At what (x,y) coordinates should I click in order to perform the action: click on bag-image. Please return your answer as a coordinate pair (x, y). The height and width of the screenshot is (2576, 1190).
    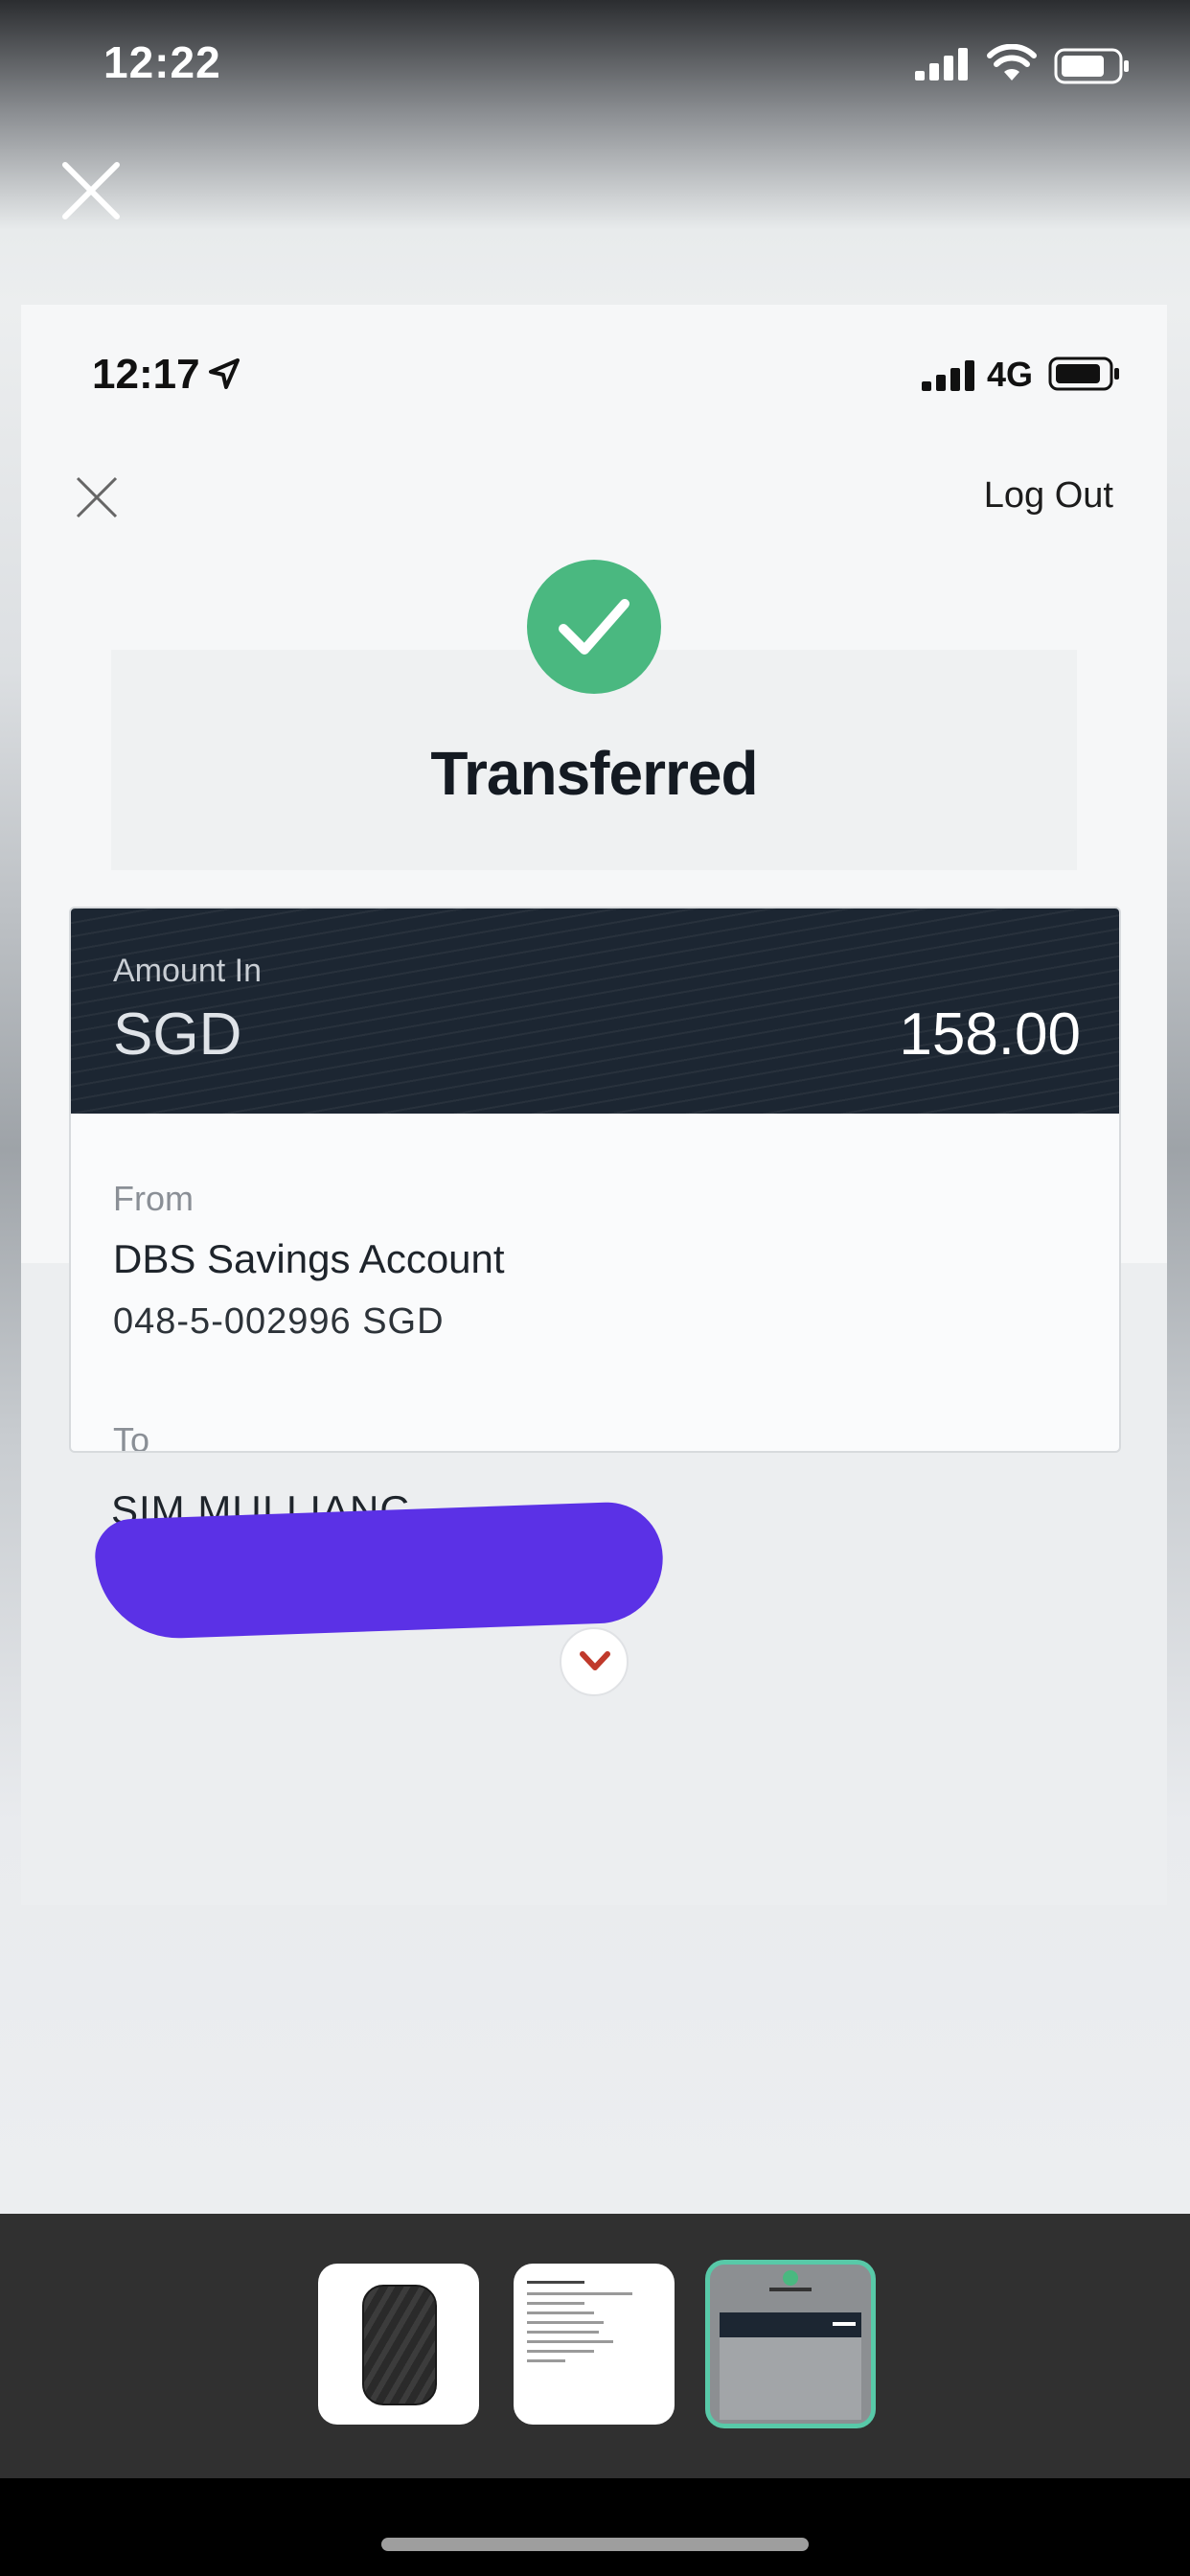
    Looking at the image, I should click on (399, 2345).